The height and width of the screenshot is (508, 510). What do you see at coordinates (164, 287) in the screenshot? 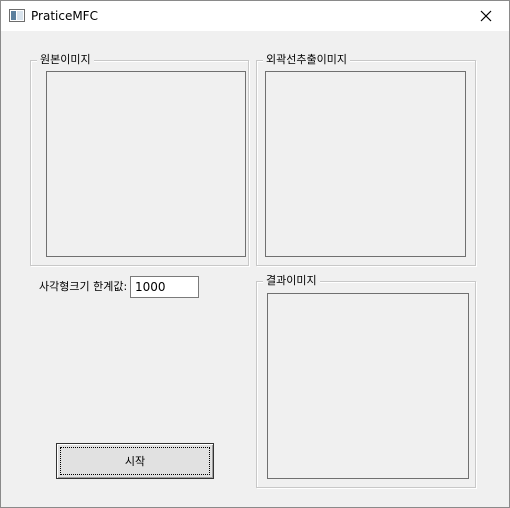
I see `threshold-input` at bounding box center [164, 287].